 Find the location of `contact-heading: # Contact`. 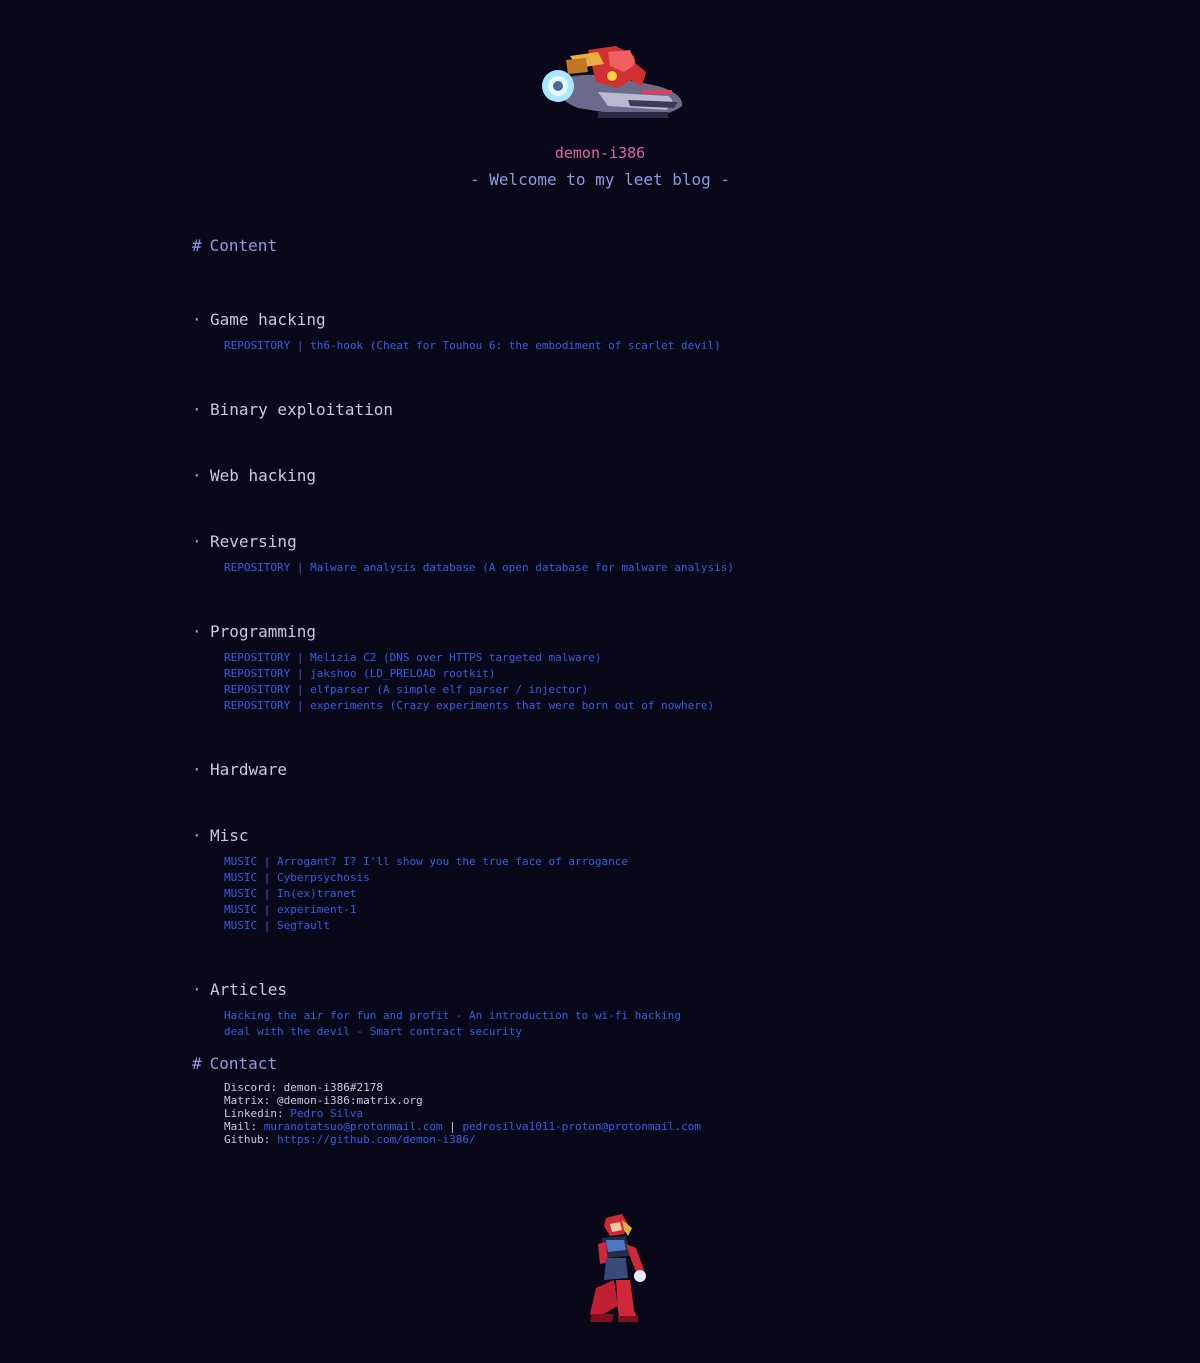

contact-heading: # Contact is located at coordinates (234, 1063).